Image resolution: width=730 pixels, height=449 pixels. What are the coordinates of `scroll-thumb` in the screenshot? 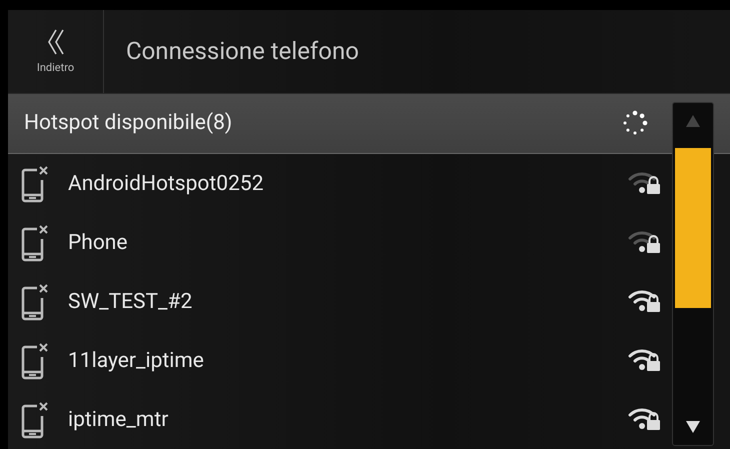 It's located at (693, 228).